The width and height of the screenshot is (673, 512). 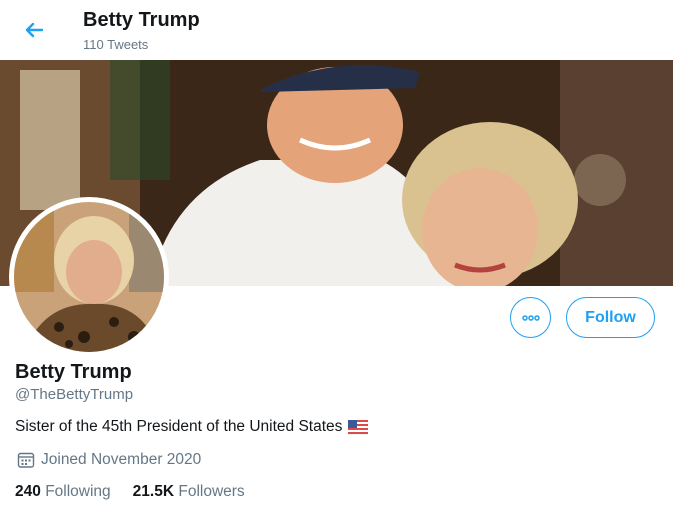 I want to click on following-count: 240, so click(x=28, y=491).